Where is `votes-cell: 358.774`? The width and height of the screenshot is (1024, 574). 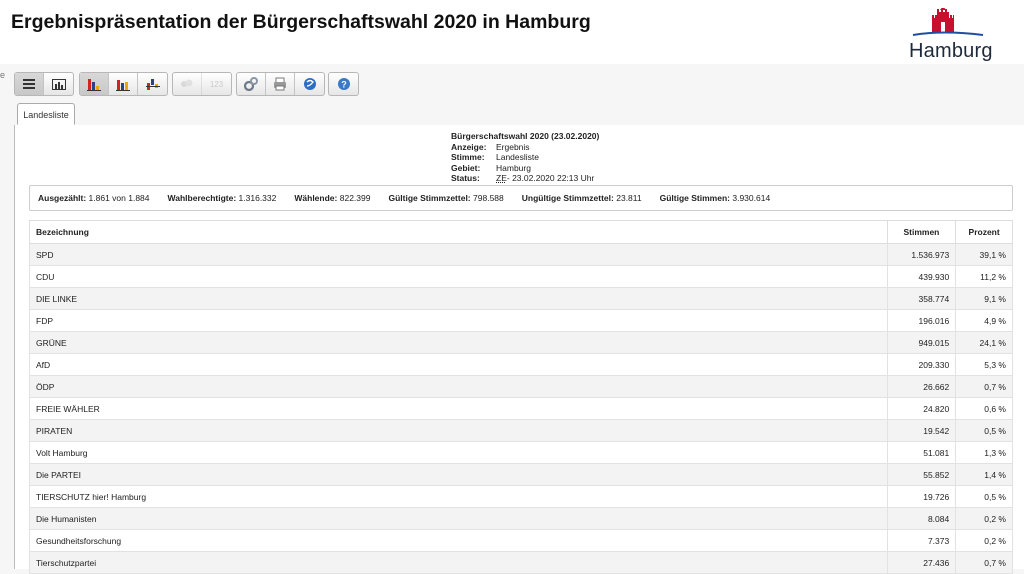 votes-cell: 358.774 is located at coordinates (921, 298).